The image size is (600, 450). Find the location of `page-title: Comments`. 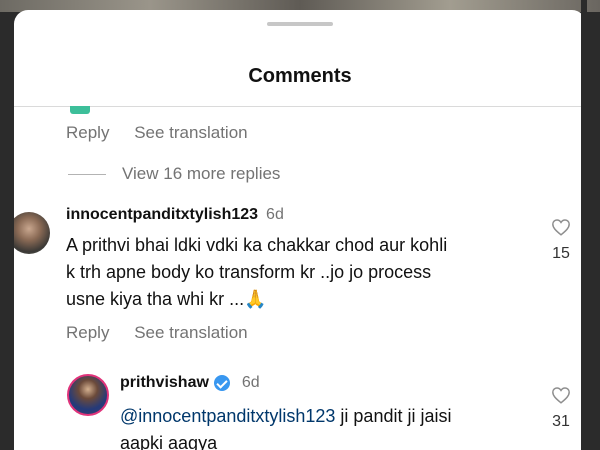

page-title: Comments is located at coordinates (300, 76).